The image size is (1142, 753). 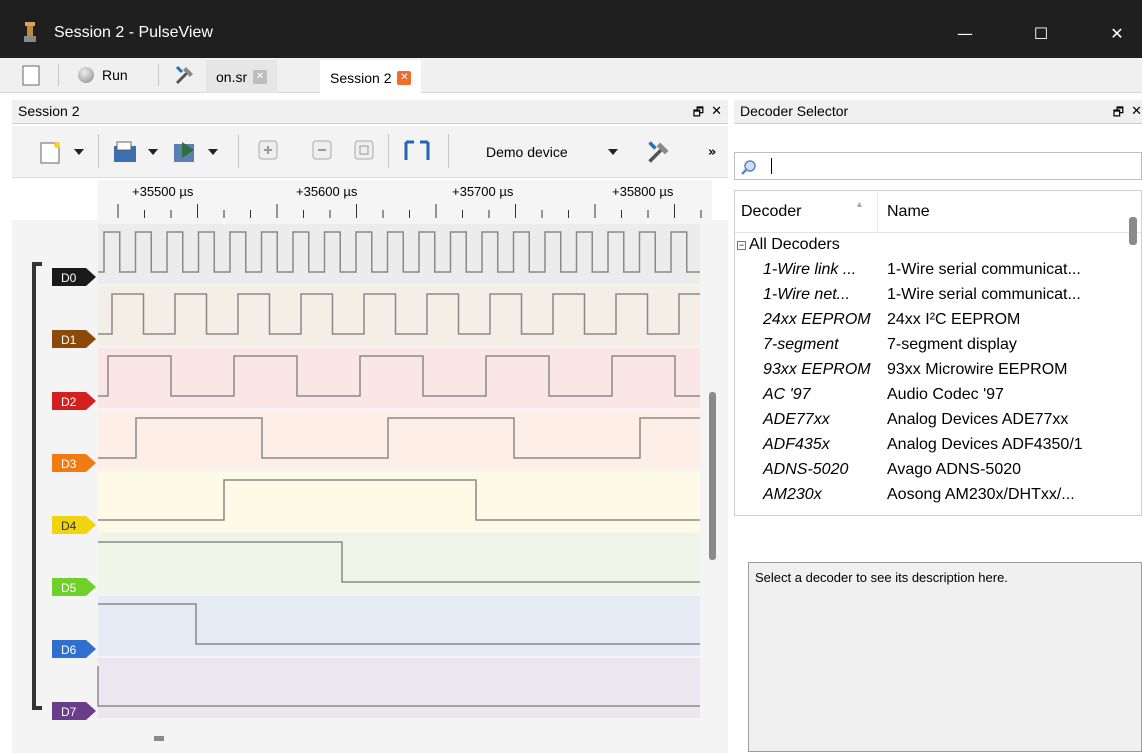 What do you see at coordinates (184, 152) in the screenshot?
I see `save-icon` at bounding box center [184, 152].